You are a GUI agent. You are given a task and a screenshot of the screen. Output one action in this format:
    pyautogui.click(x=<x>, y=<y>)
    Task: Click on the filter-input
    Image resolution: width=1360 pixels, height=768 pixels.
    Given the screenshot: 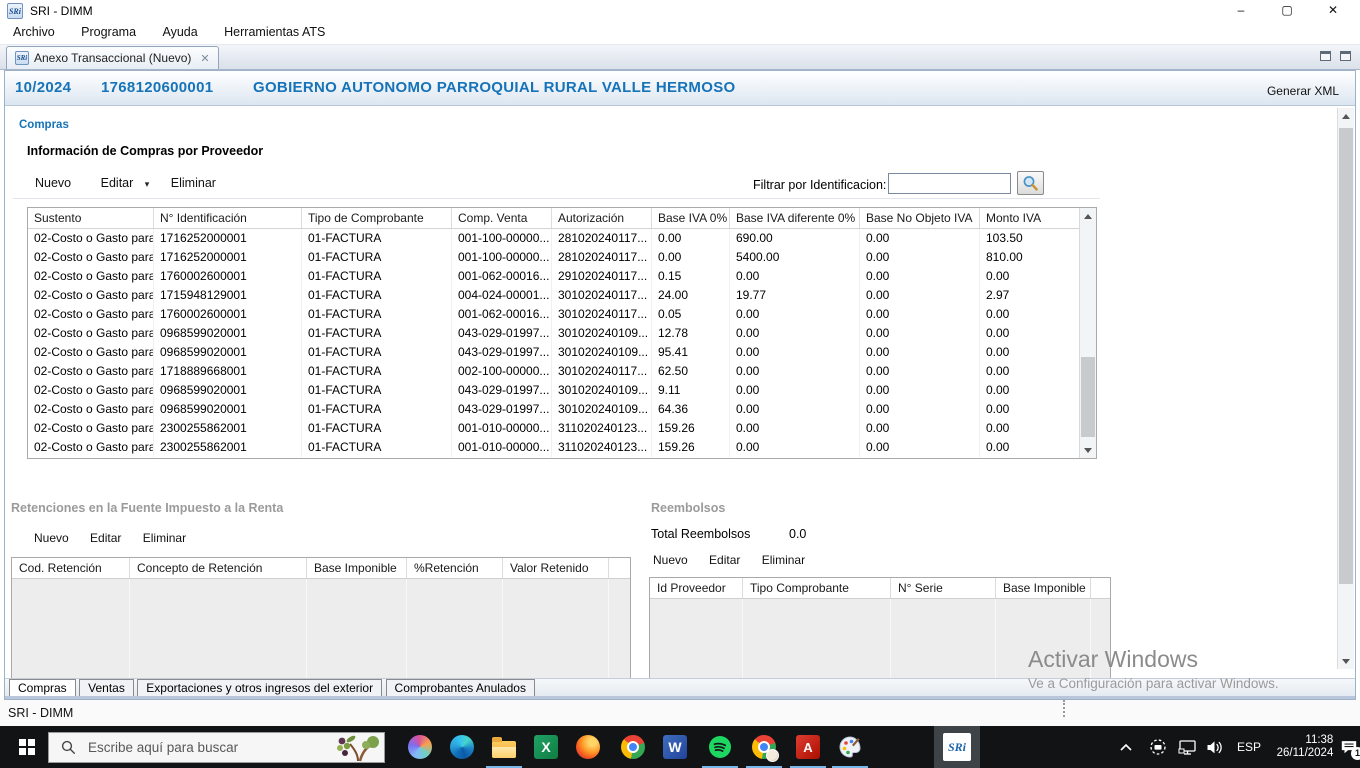 What is the action you would take?
    pyautogui.click(x=949, y=183)
    